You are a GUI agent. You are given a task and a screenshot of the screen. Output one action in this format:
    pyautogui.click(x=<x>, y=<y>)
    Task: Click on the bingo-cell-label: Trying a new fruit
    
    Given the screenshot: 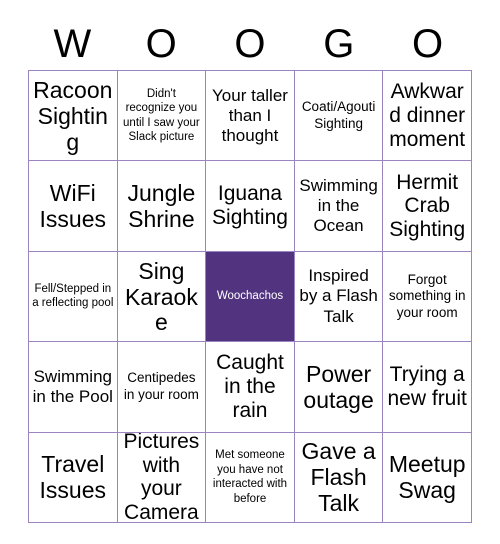 What is the action you would take?
    pyautogui.click(x=427, y=386)
    